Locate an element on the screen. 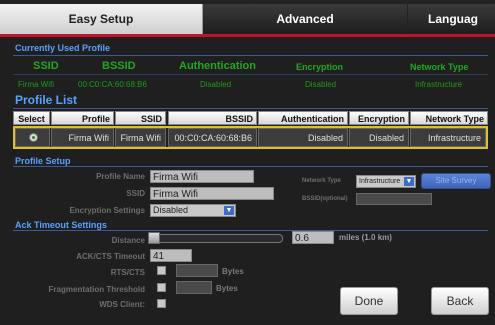 The height and width of the screenshot is (325, 495). bssid-optional-label: BSSID(optional) is located at coordinates (325, 199).